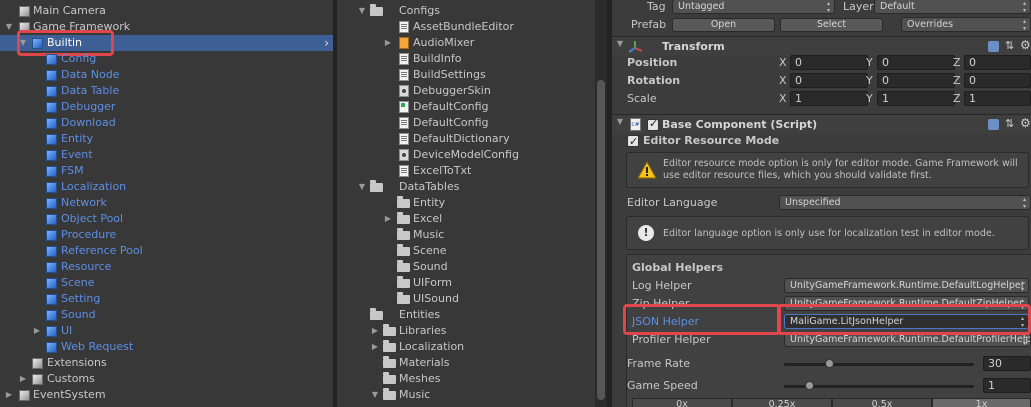  I want to click on frame-rate-slider-thumb, so click(829, 363).